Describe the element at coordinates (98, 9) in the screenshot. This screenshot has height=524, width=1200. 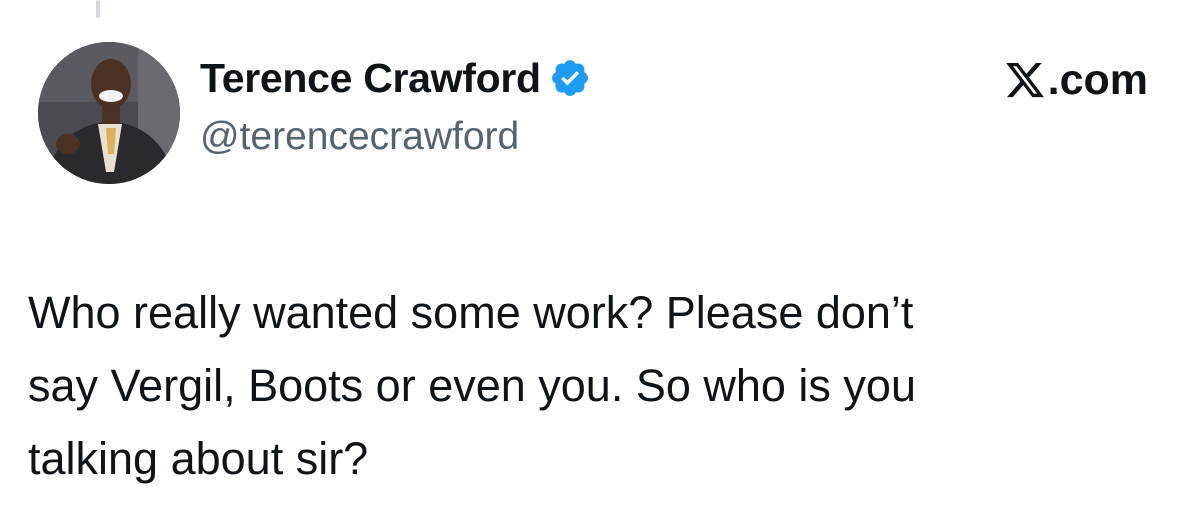
I see `thread-connector-line` at that location.